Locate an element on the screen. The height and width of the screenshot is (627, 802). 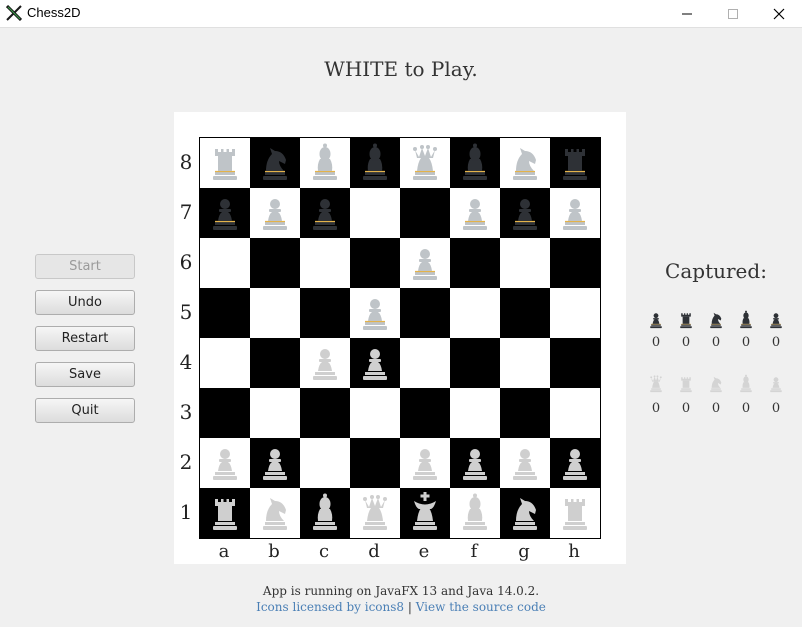
square-a2 is located at coordinates (225, 463).